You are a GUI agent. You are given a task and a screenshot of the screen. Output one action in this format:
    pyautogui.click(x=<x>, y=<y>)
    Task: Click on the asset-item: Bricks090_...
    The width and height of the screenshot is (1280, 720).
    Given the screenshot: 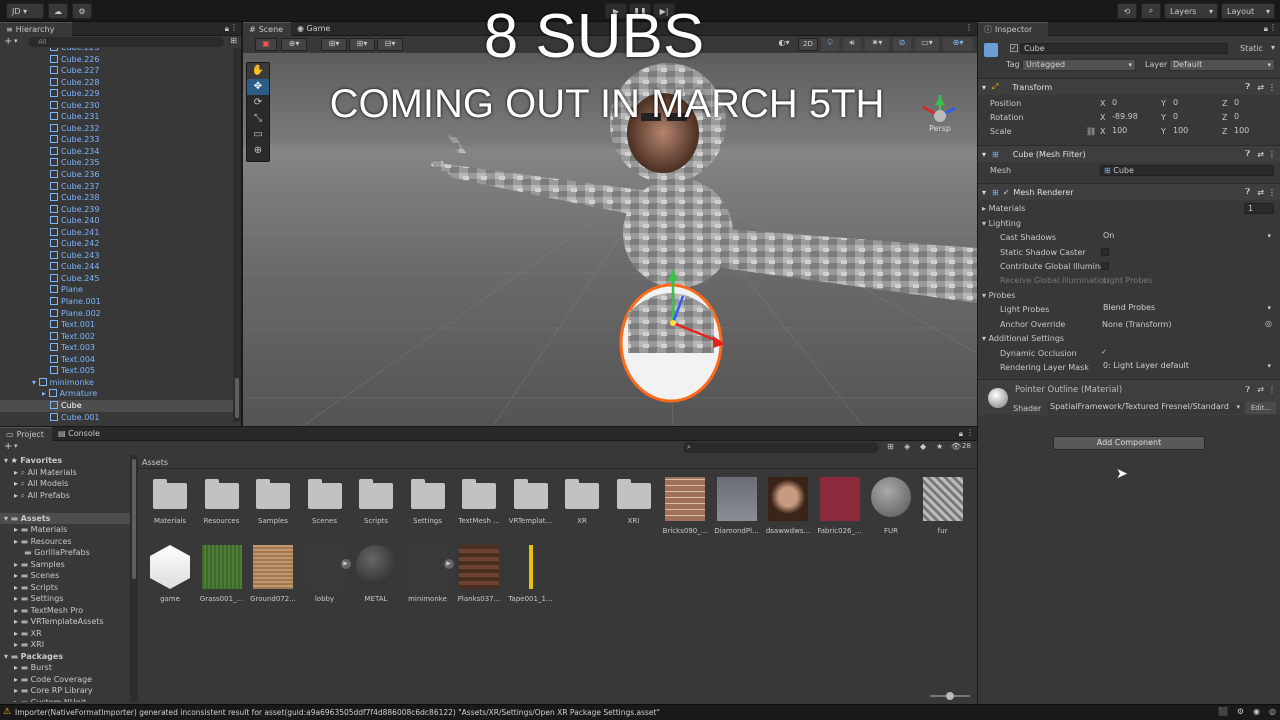 What is the action you would take?
    pyautogui.click(x=685, y=506)
    